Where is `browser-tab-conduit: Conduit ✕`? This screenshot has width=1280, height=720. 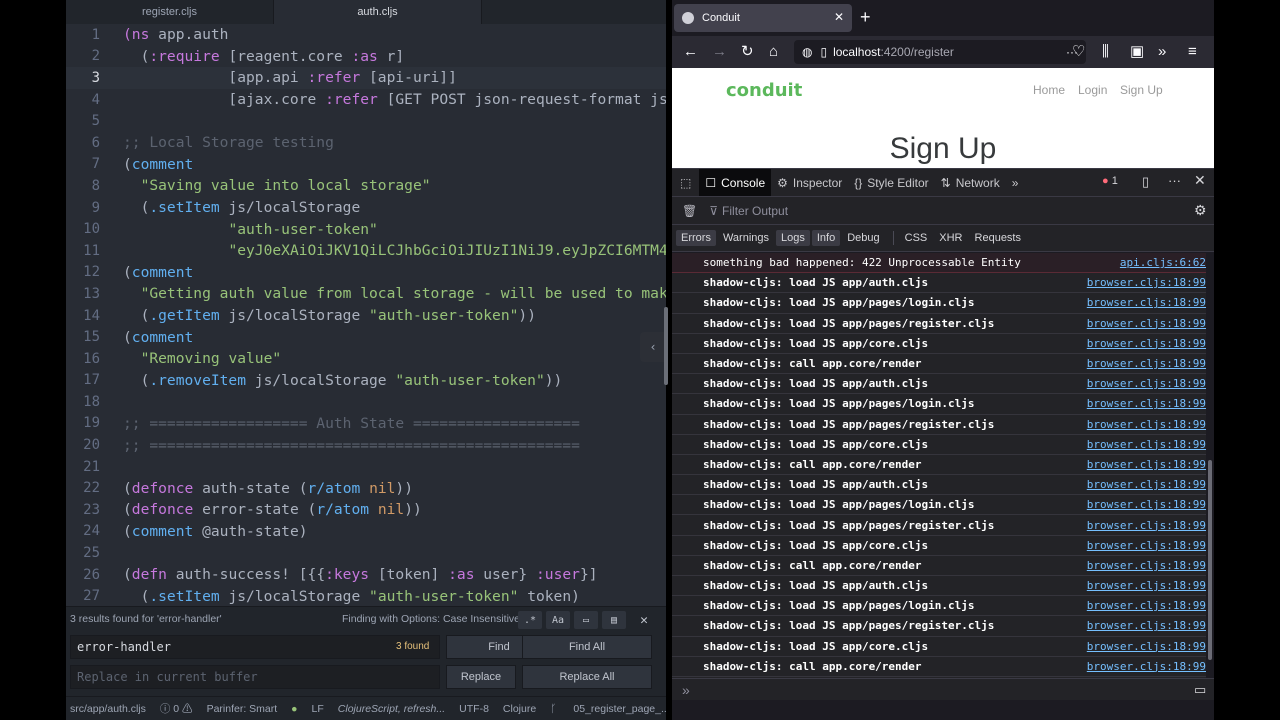
browser-tab-conduit: Conduit ✕ is located at coordinates (763, 18).